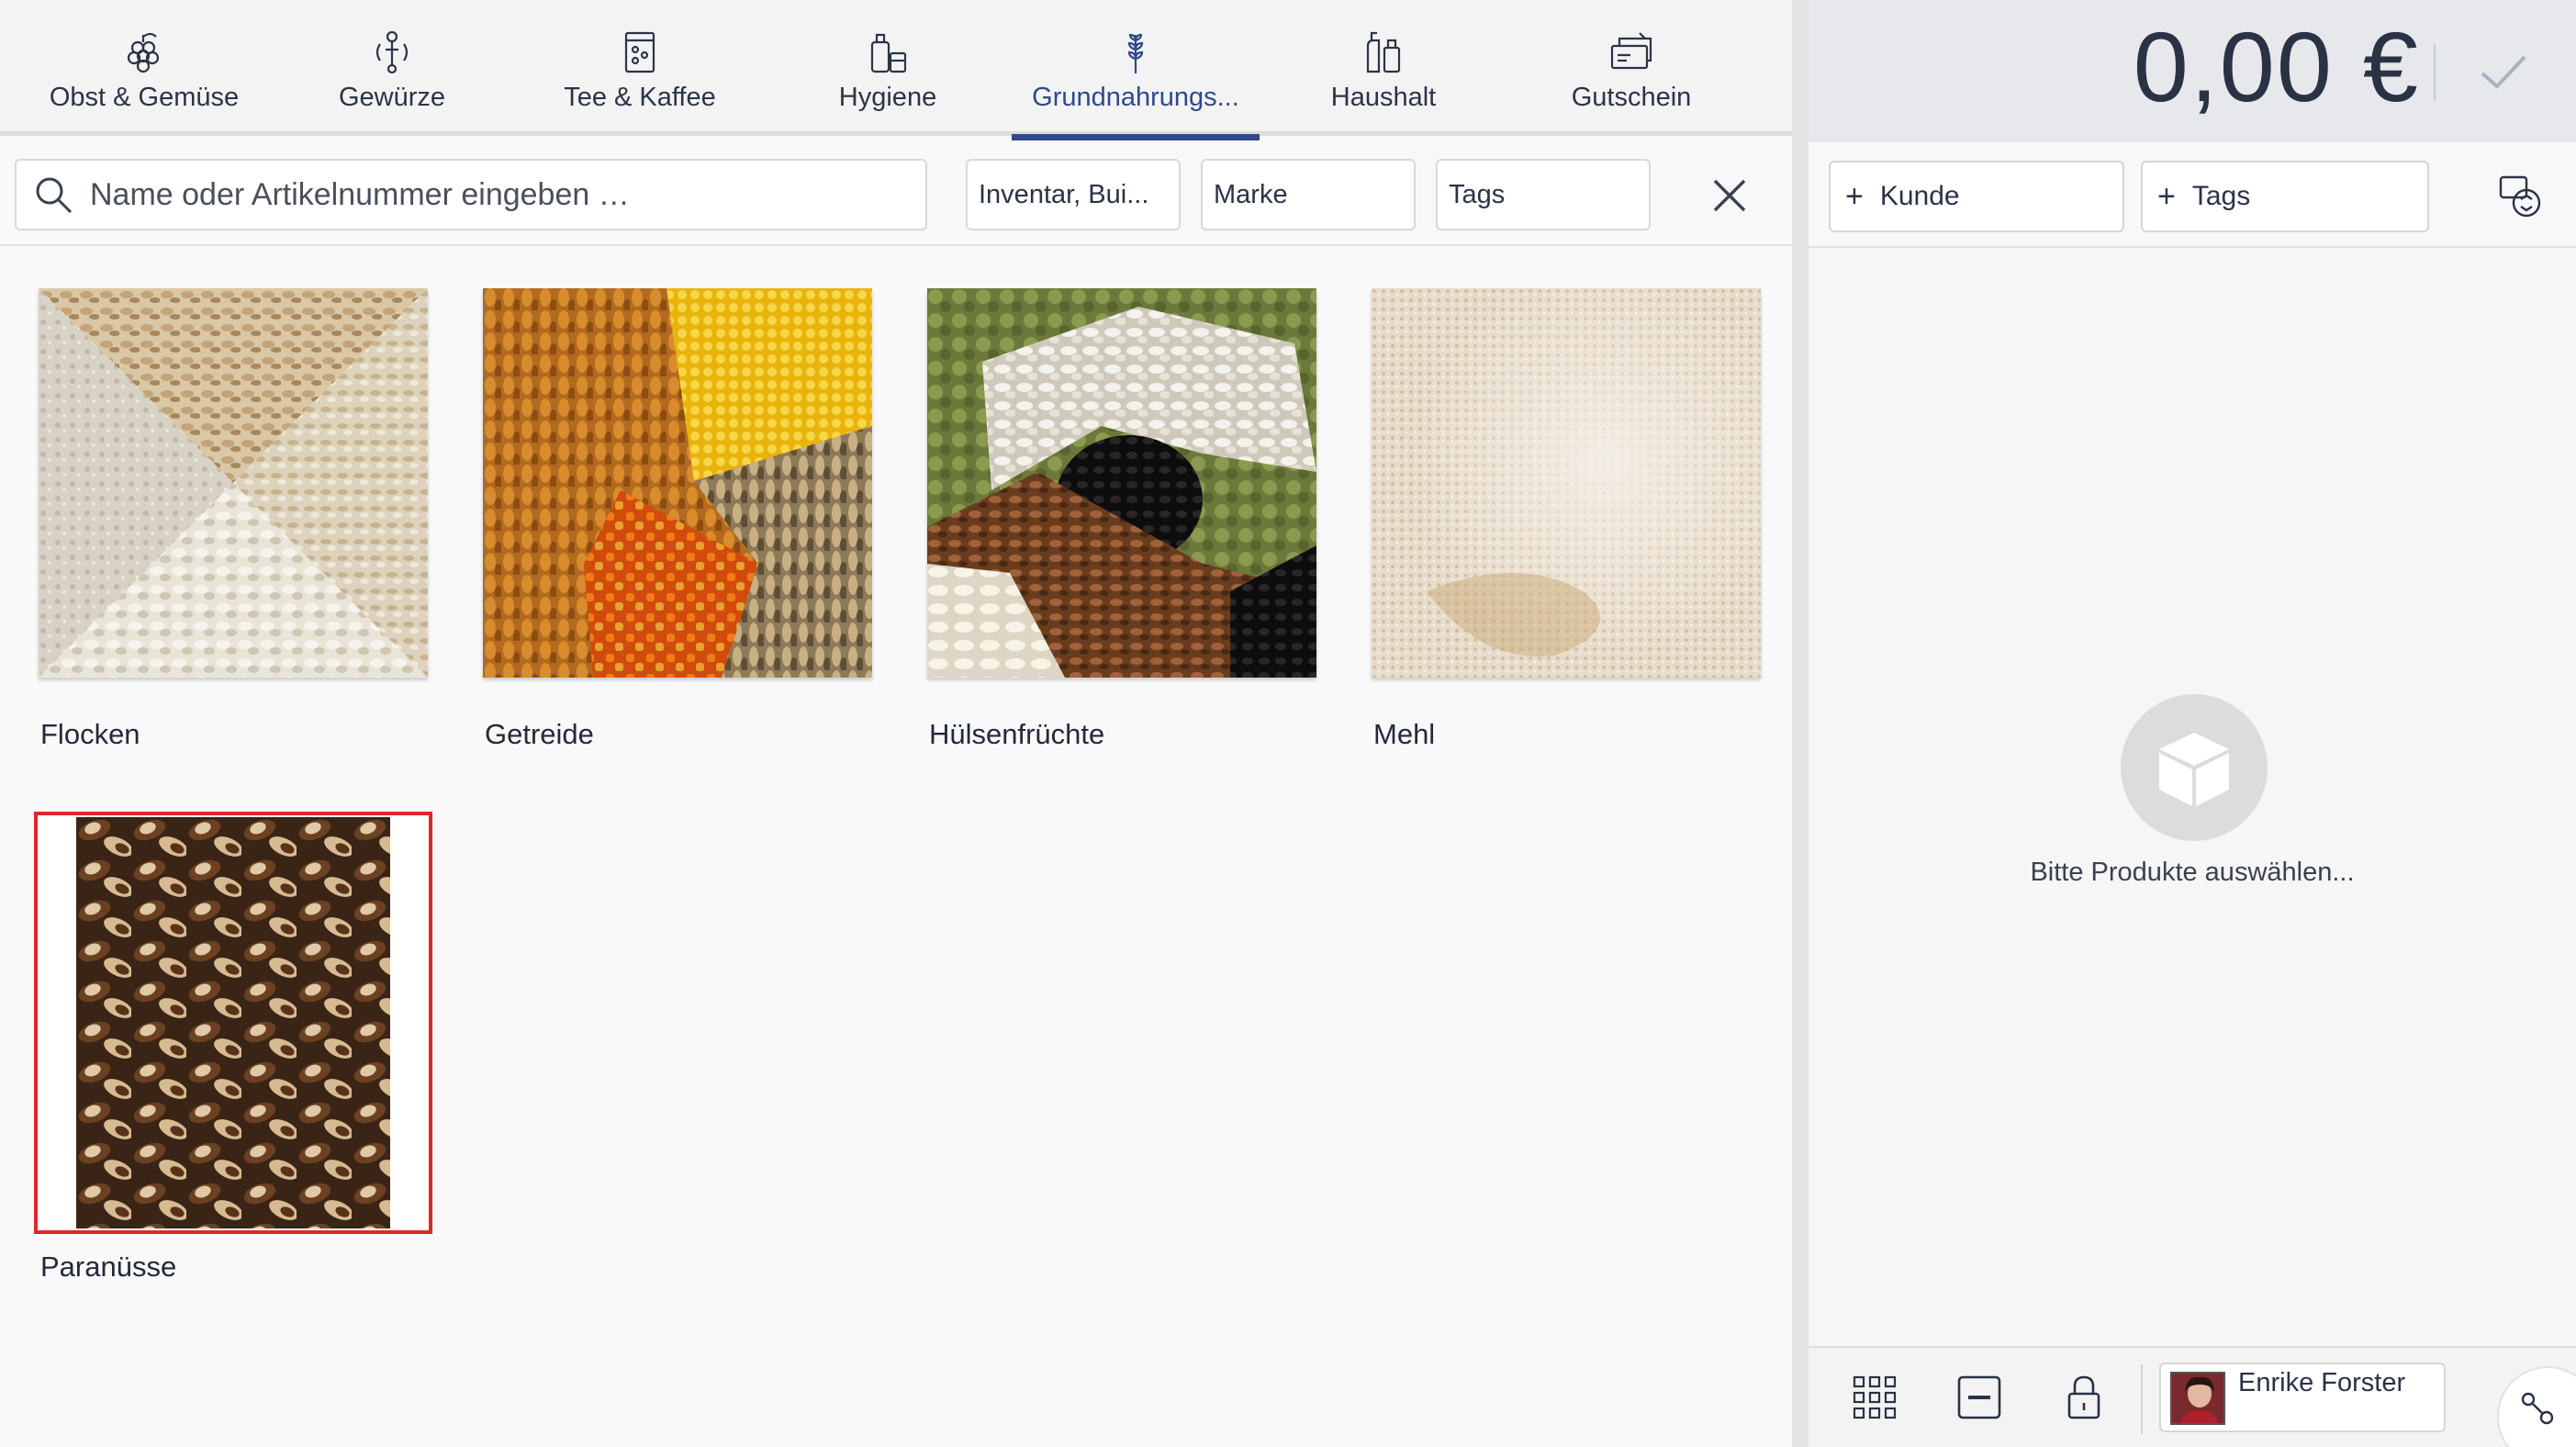 The width and height of the screenshot is (2576, 1447). I want to click on link-icon, so click(2537, 1408).